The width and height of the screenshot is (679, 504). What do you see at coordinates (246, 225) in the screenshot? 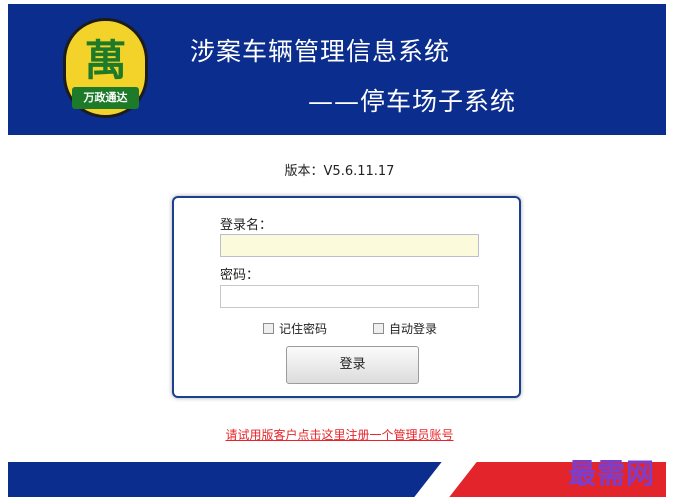
I see `username-label: 登录名：` at bounding box center [246, 225].